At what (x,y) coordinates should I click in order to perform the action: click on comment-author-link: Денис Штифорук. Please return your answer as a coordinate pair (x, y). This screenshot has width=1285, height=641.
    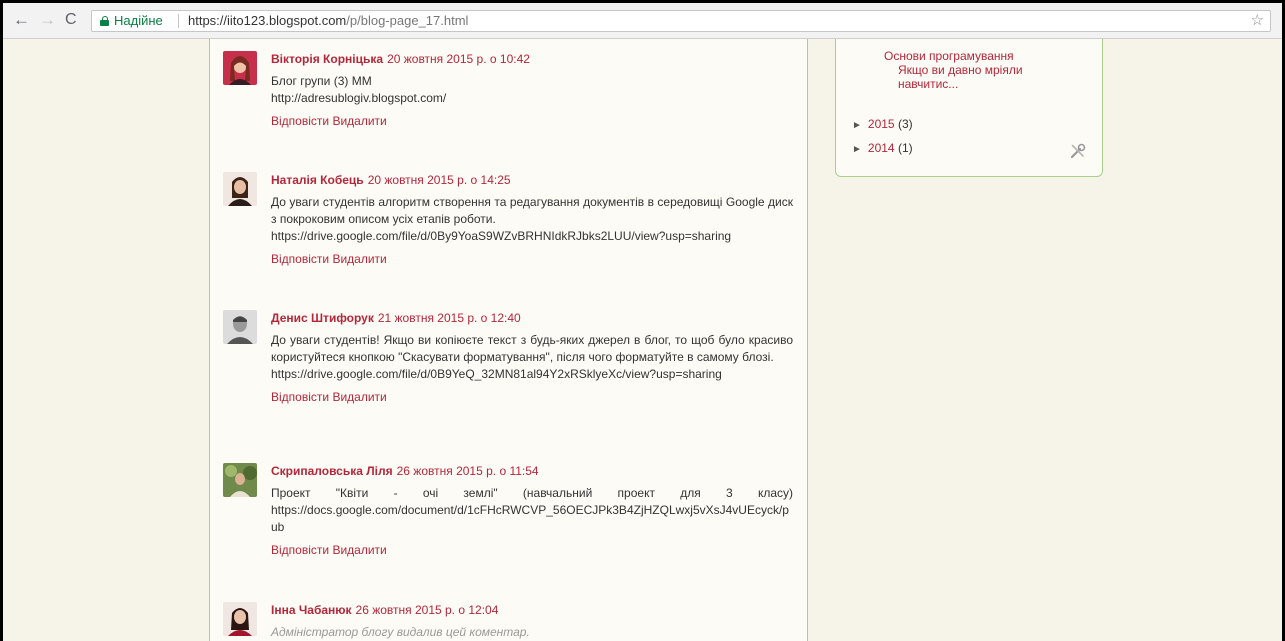
    Looking at the image, I should click on (322, 318).